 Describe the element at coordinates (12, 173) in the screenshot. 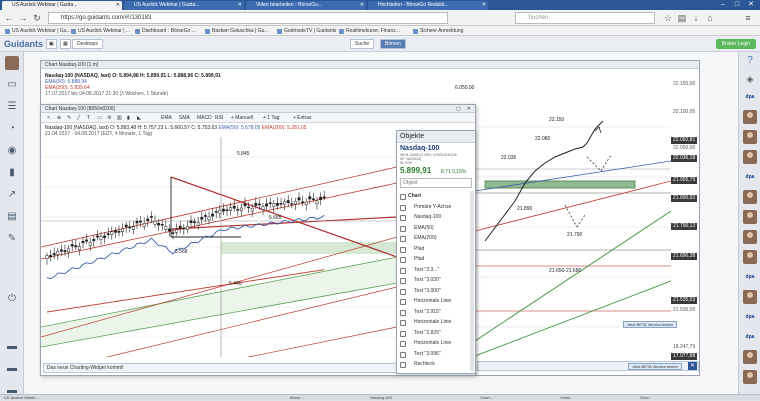

I see `ticket-icon: ▮` at that location.